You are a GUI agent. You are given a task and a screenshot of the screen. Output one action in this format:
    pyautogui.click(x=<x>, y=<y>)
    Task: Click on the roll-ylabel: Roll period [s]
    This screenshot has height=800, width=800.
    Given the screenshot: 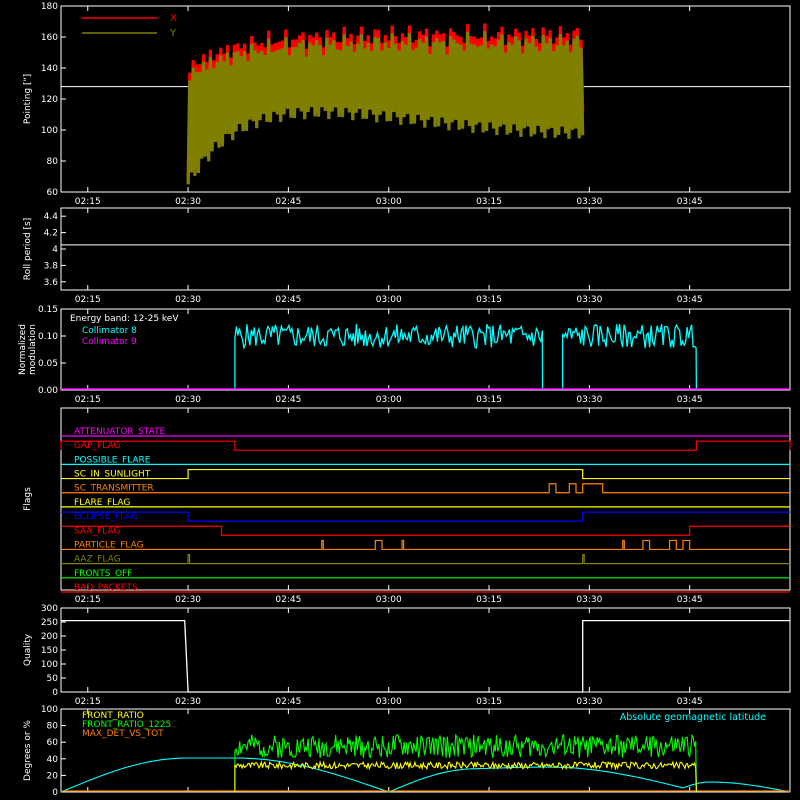 What is the action you would take?
    pyautogui.click(x=28, y=249)
    